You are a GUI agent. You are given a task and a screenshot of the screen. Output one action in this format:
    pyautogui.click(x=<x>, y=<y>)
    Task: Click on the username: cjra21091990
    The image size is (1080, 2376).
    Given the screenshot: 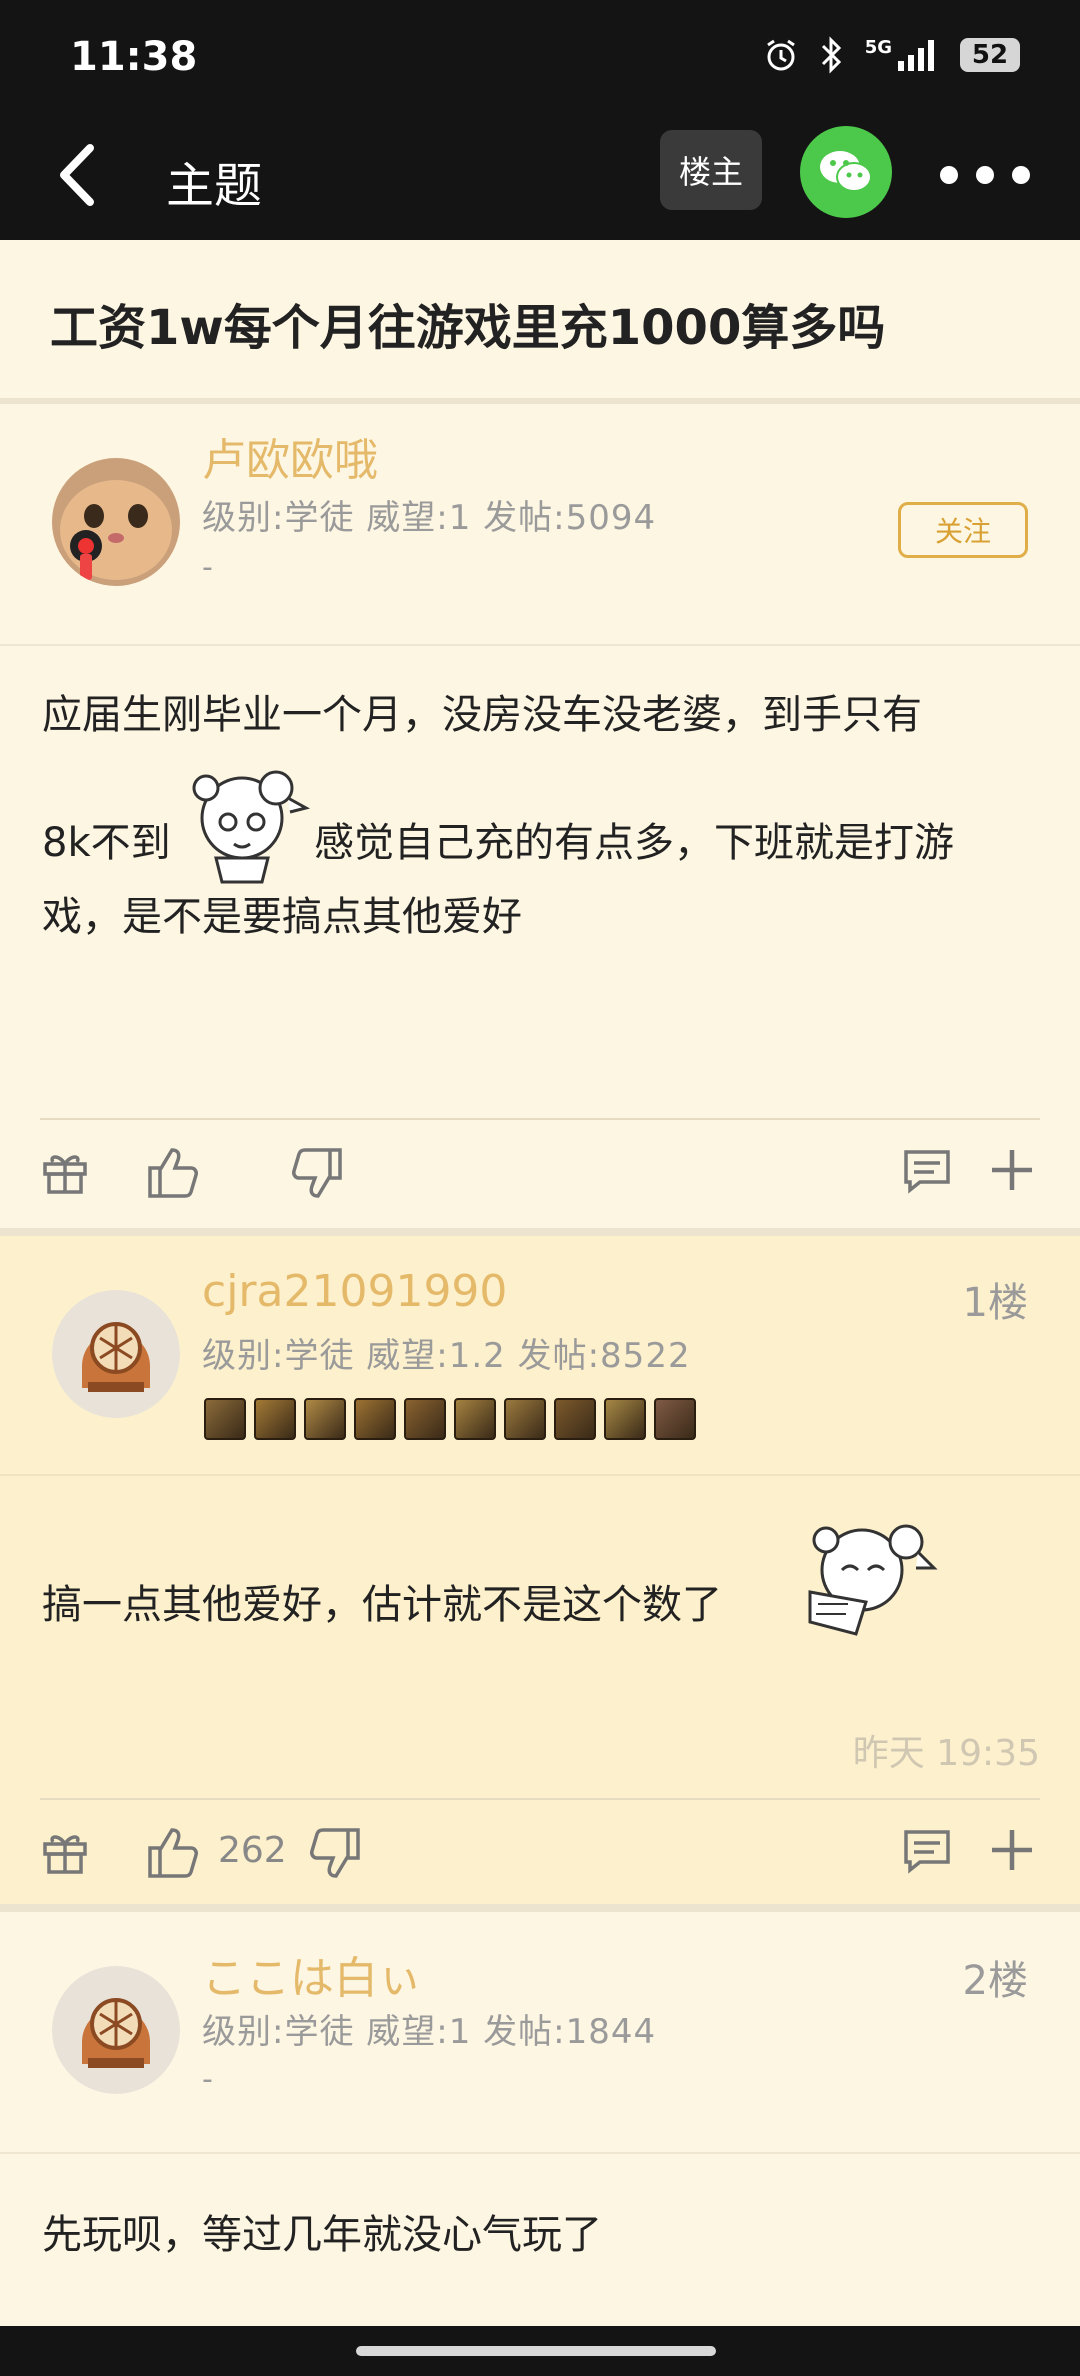 What is the action you would take?
    pyautogui.click(x=354, y=1291)
    